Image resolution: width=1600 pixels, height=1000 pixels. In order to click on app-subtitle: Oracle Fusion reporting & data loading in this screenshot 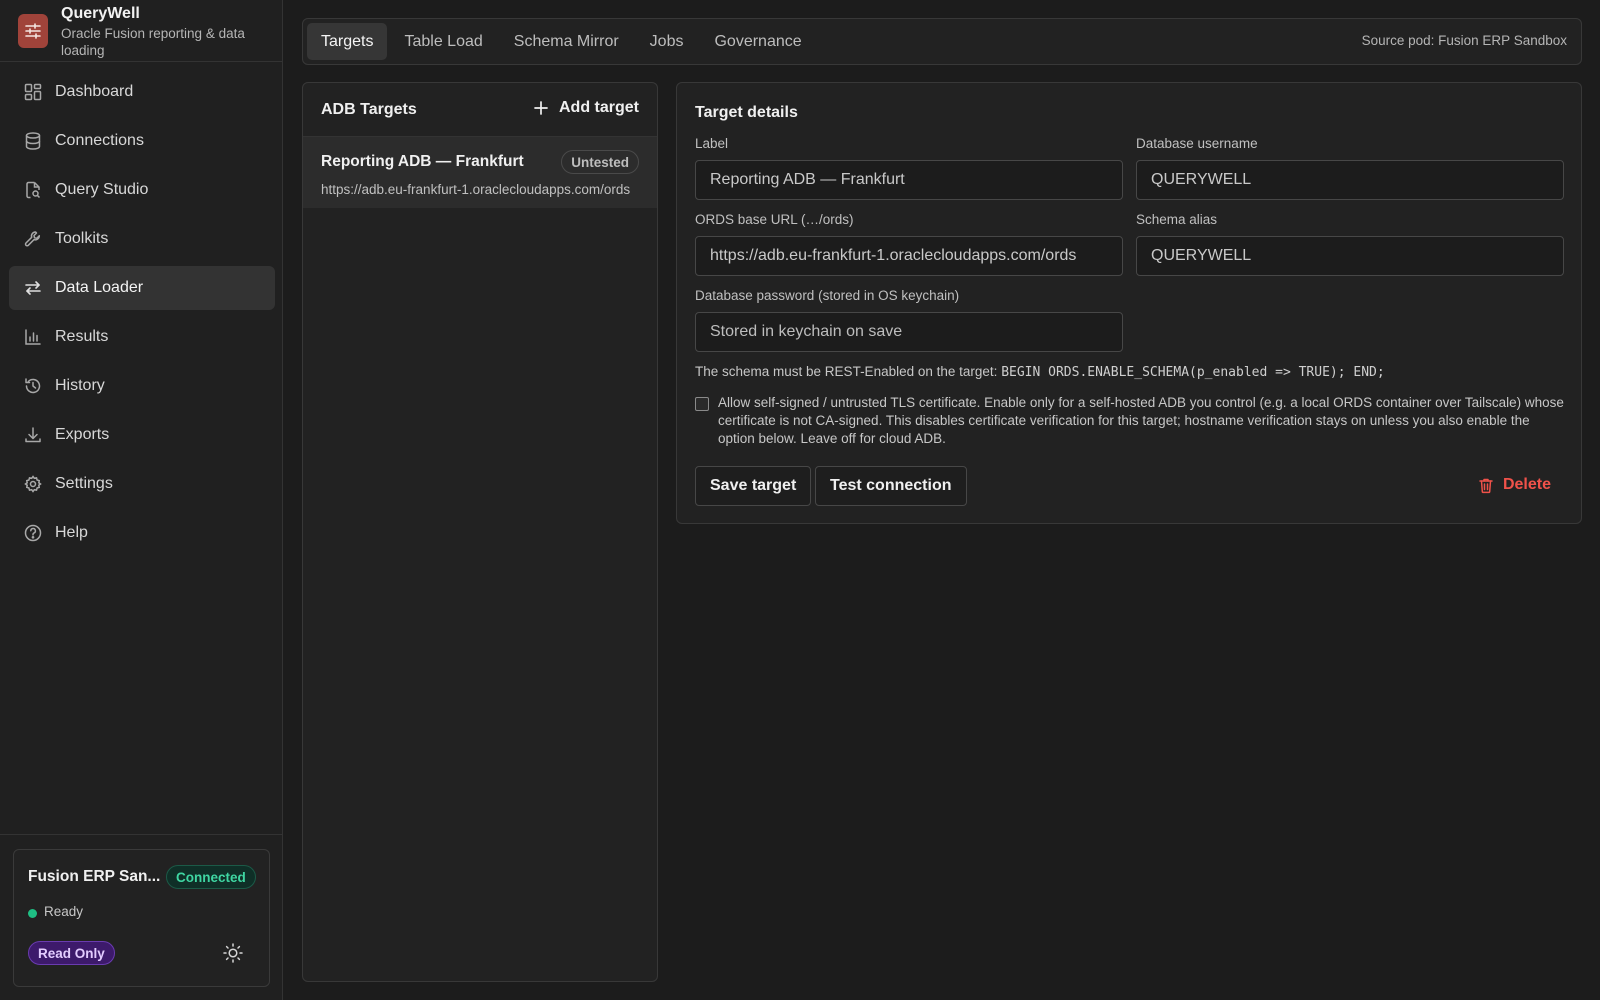, I will do `click(153, 42)`.